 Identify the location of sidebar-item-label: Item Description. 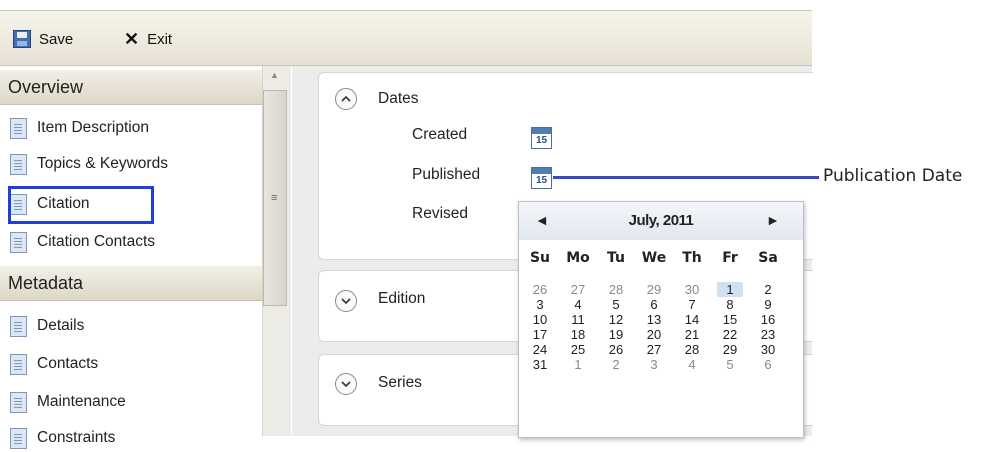
(93, 127).